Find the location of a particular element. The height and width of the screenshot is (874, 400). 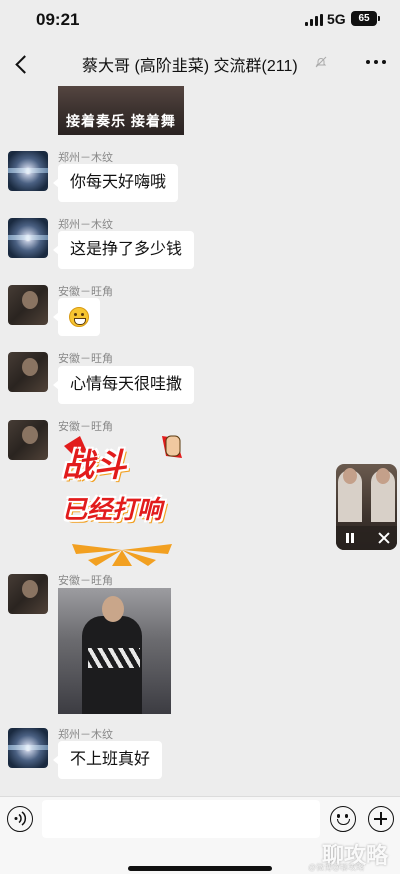

battery-icon: 65 is located at coordinates (365, 18).